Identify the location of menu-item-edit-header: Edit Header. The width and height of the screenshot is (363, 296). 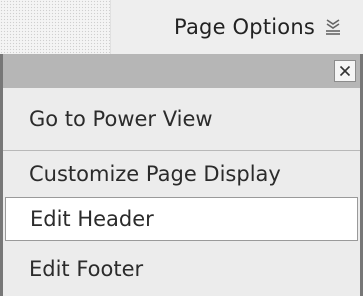
(181, 219).